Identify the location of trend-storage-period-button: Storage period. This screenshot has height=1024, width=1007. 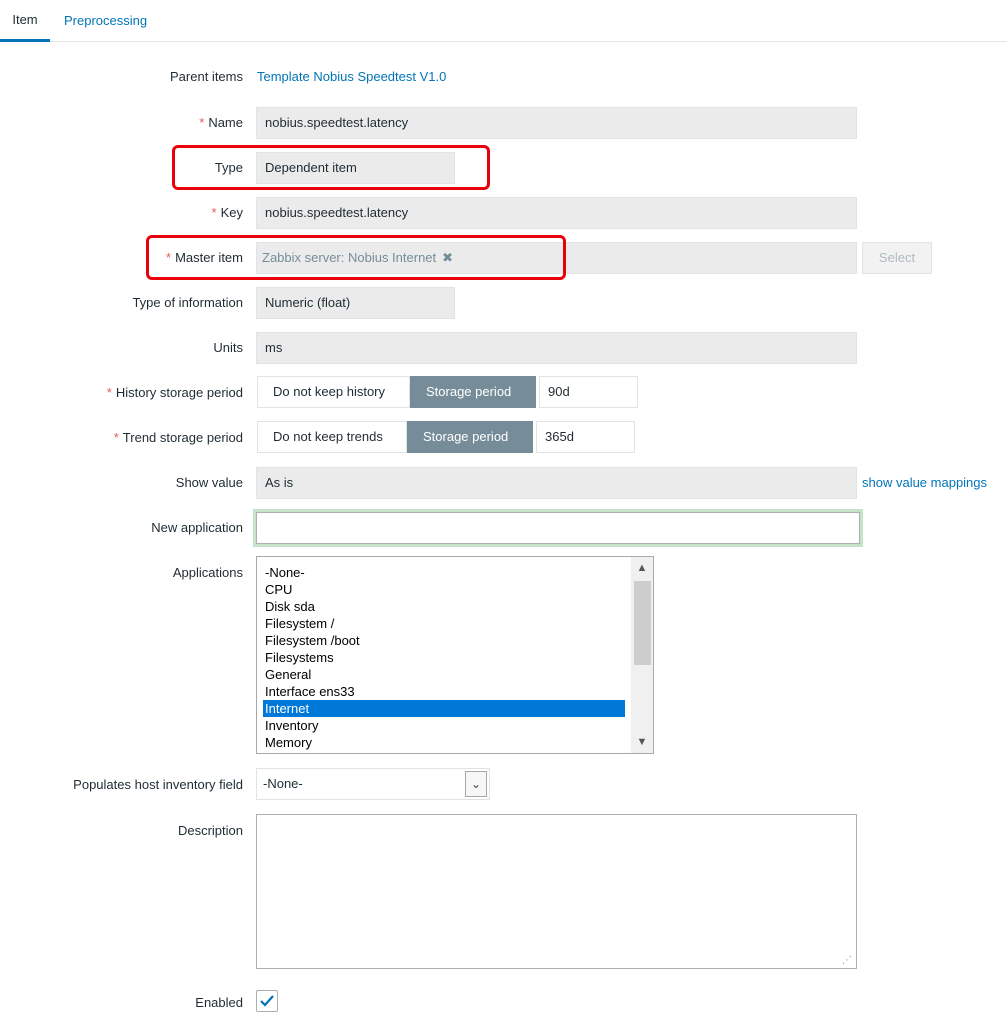
(470, 437).